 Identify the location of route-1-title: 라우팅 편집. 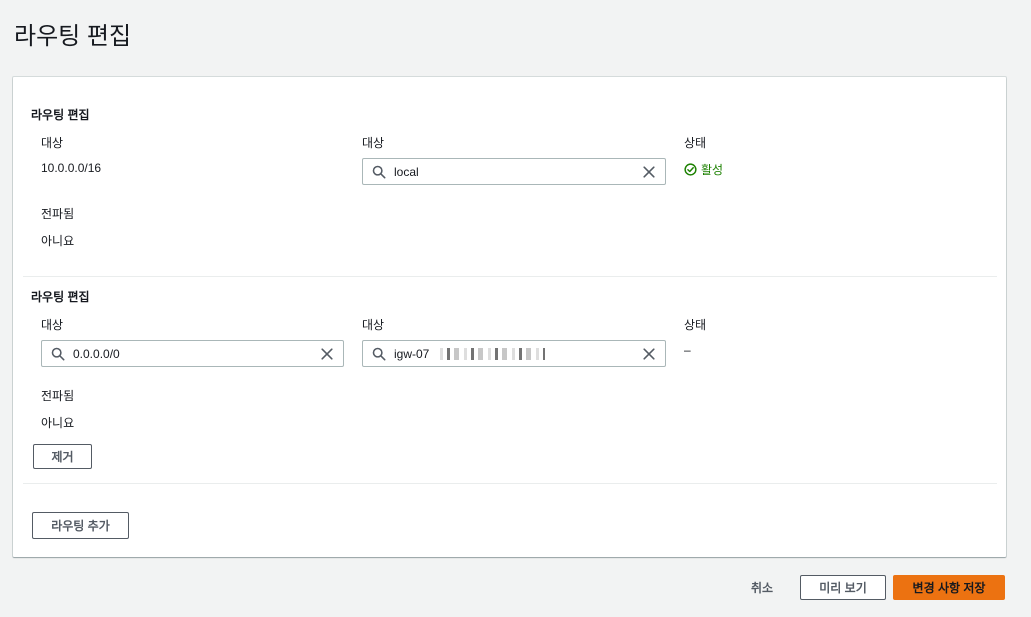
(60, 115).